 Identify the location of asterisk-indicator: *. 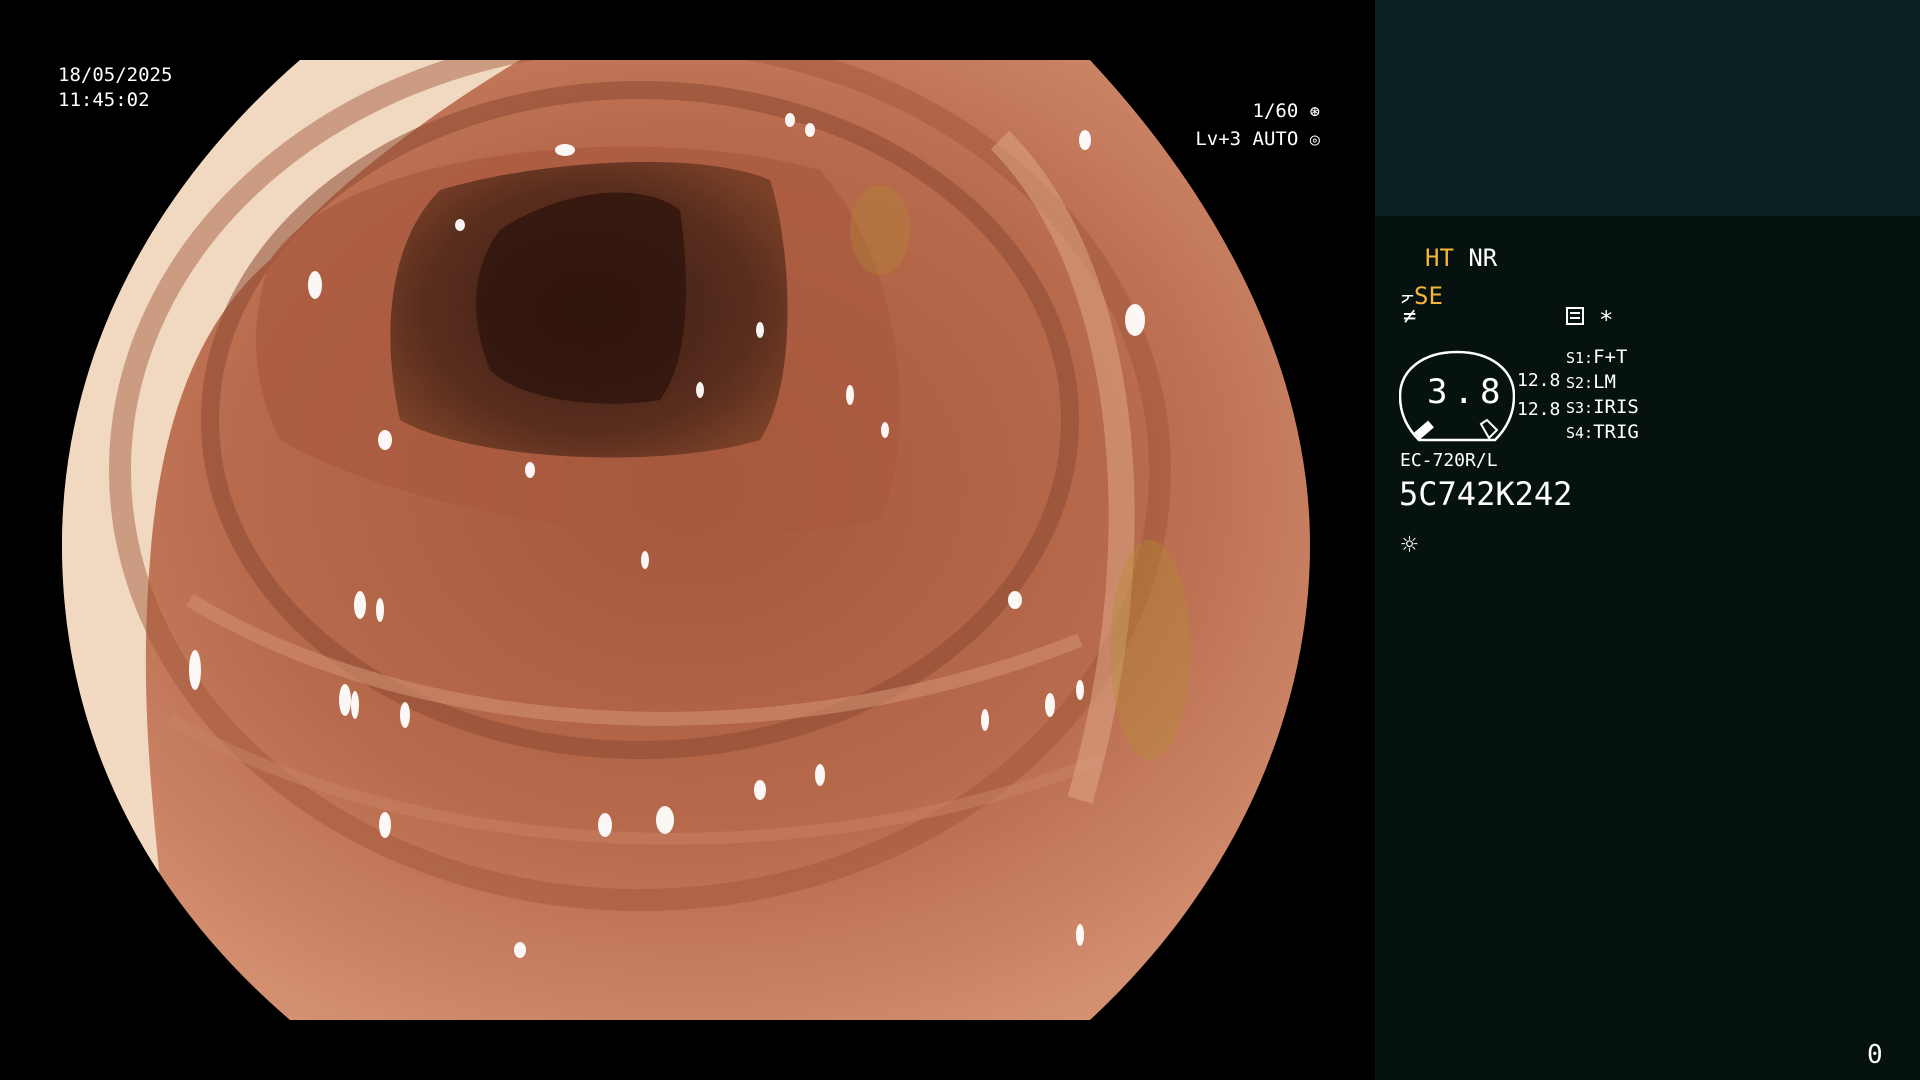
(1606, 320).